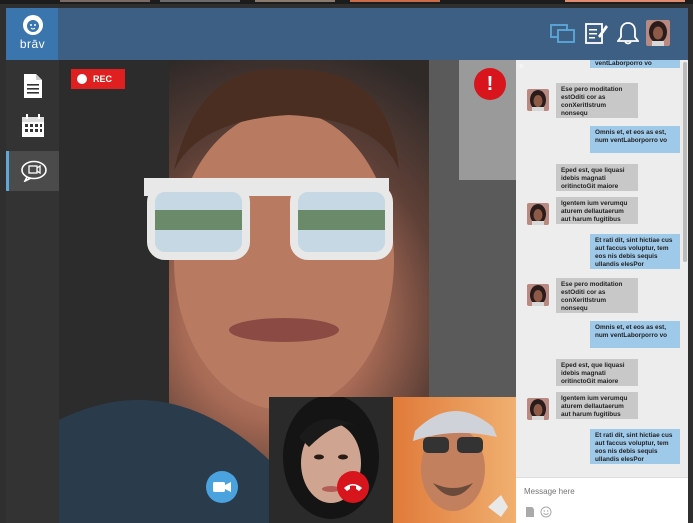 The image size is (693, 523). I want to click on alert-button: !, so click(490, 84).